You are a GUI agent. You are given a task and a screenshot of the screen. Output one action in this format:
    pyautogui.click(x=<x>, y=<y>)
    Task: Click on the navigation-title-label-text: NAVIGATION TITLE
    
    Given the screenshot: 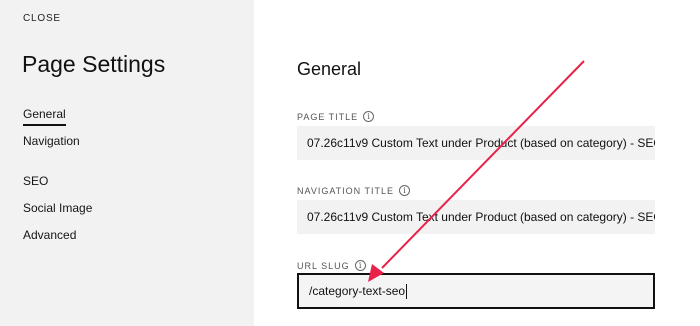 What is the action you would take?
    pyautogui.click(x=346, y=190)
    